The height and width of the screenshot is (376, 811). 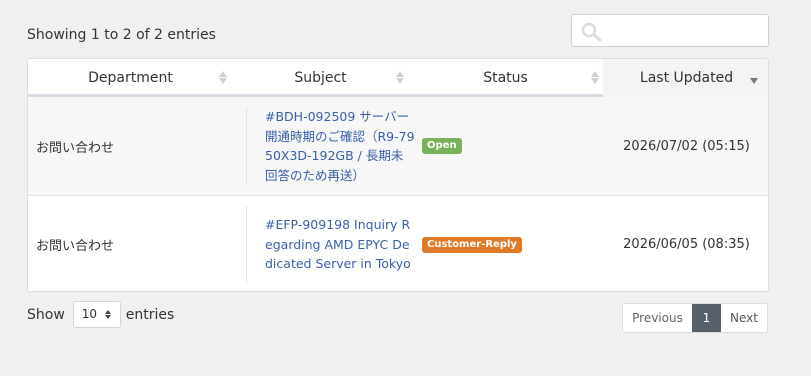 What do you see at coordinates (107, 315) in the screenshot?
I see `select-caret-icon` at bounding box center [107, 315].